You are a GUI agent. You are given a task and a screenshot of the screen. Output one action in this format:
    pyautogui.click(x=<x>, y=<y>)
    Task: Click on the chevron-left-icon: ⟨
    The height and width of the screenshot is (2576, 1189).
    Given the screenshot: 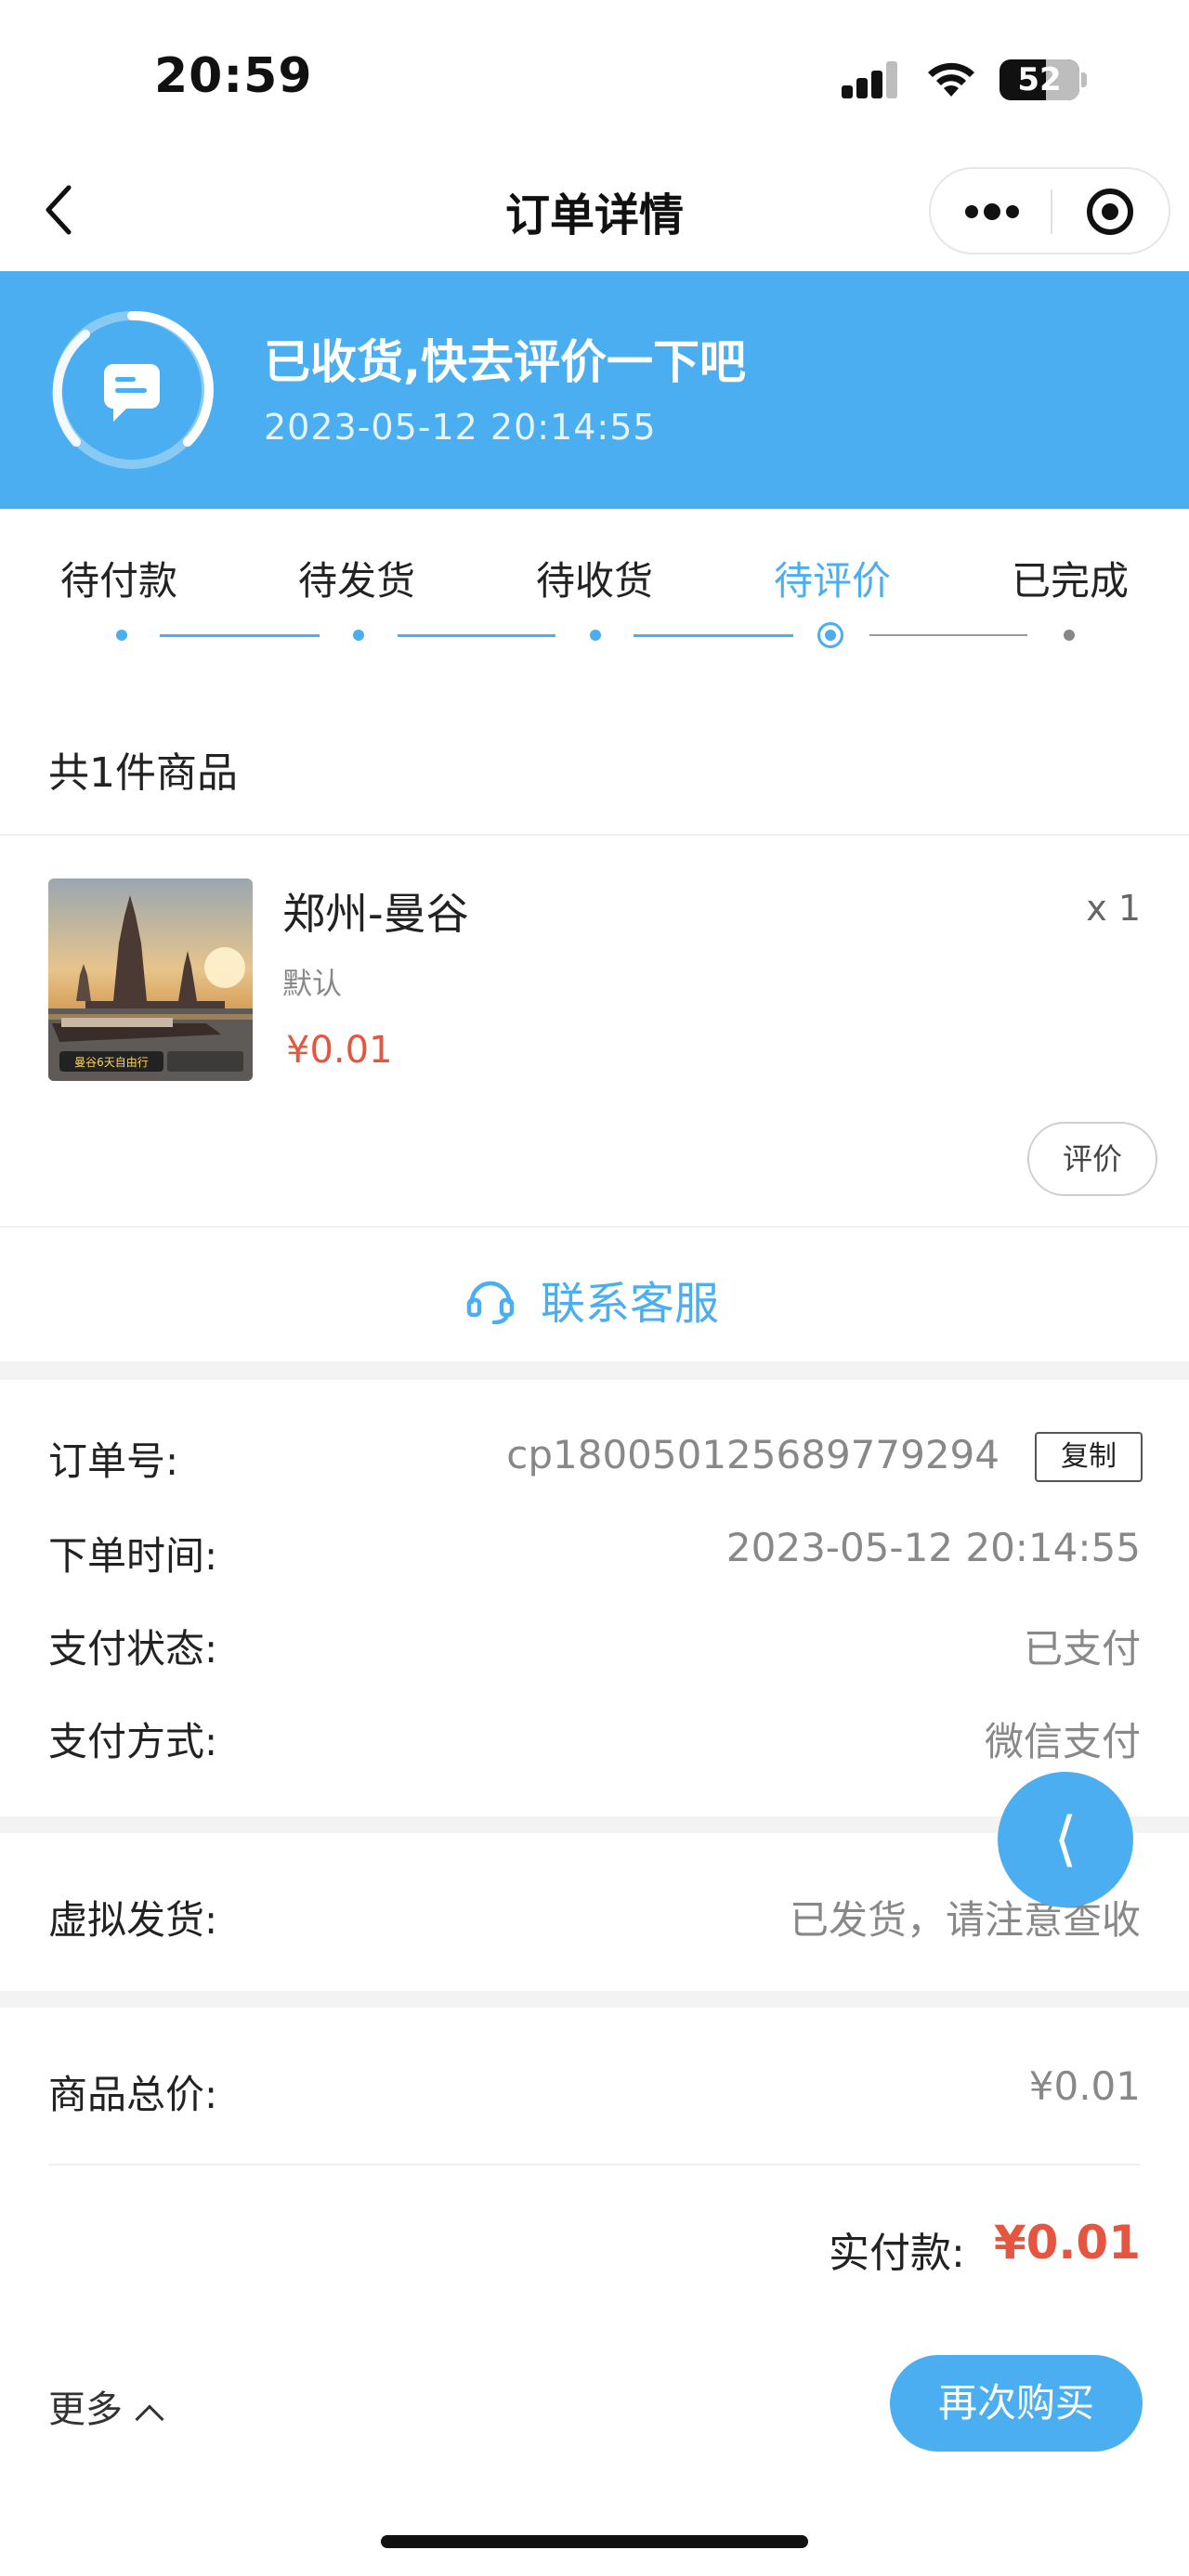 What is the action you would take?
    pyautogui.click(x=1065, y=1840)
    